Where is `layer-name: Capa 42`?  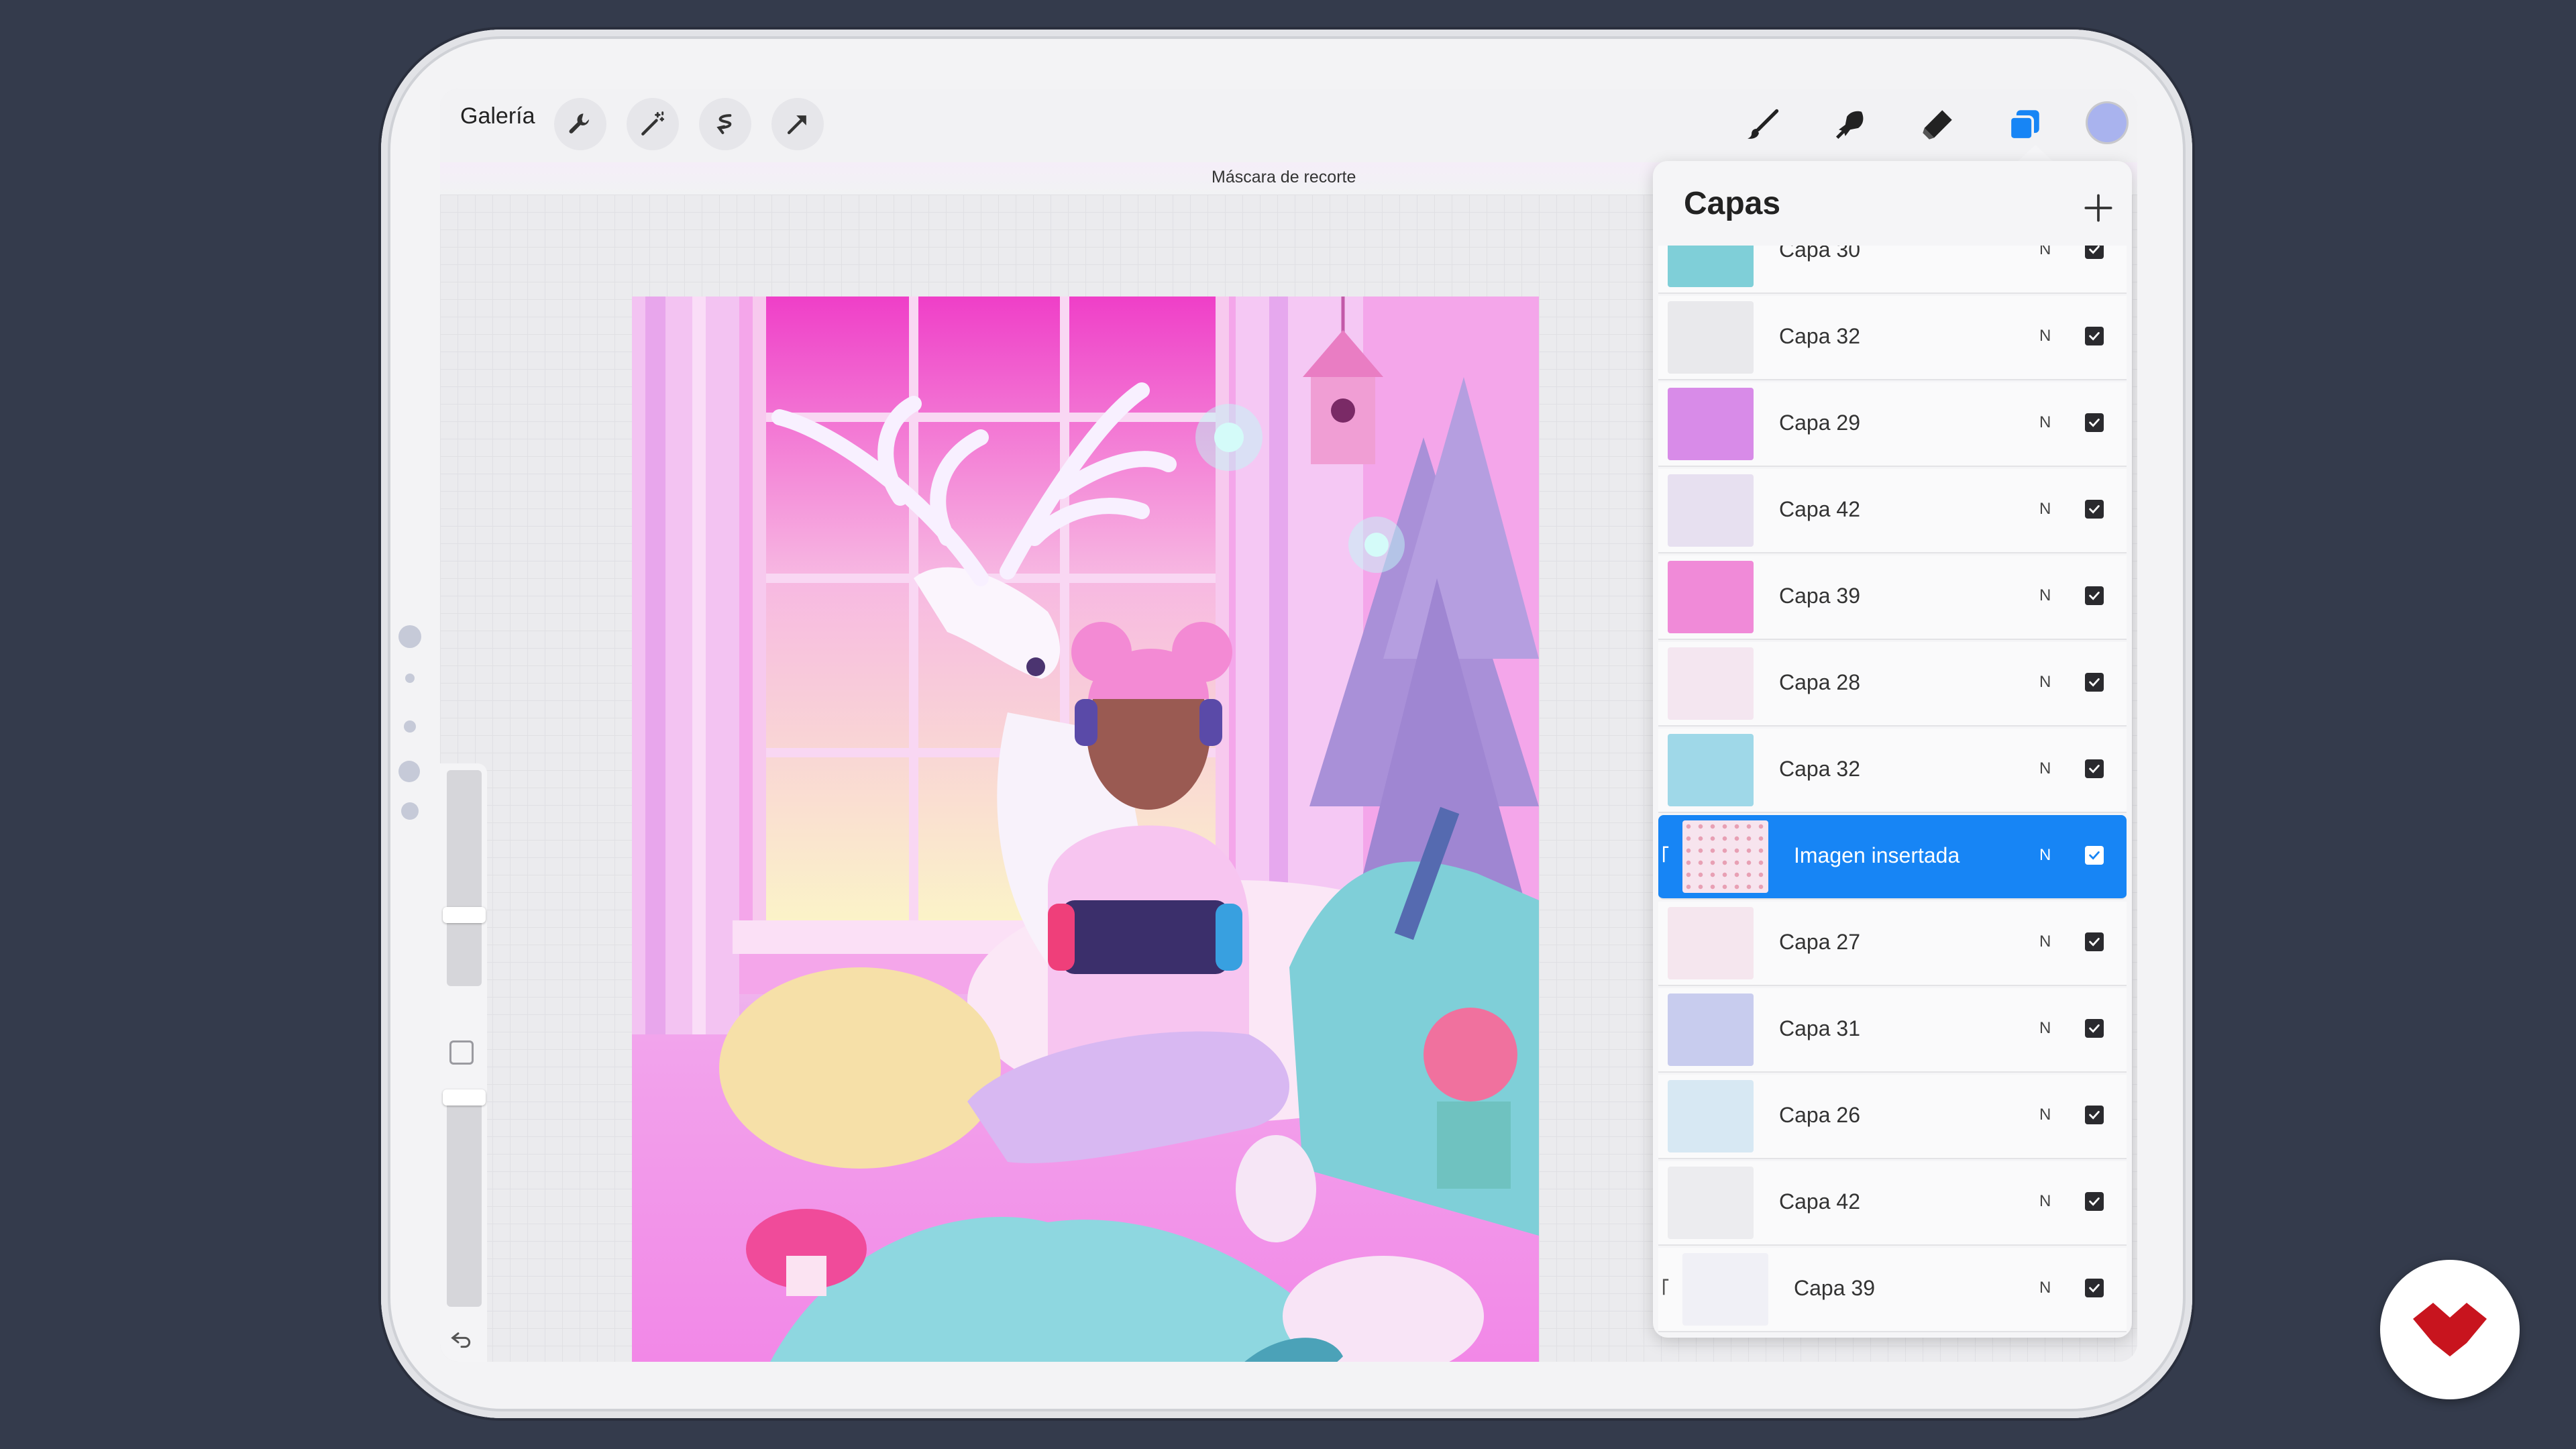
layer-name: Capa 42 is located at coordinates (1819, 509).